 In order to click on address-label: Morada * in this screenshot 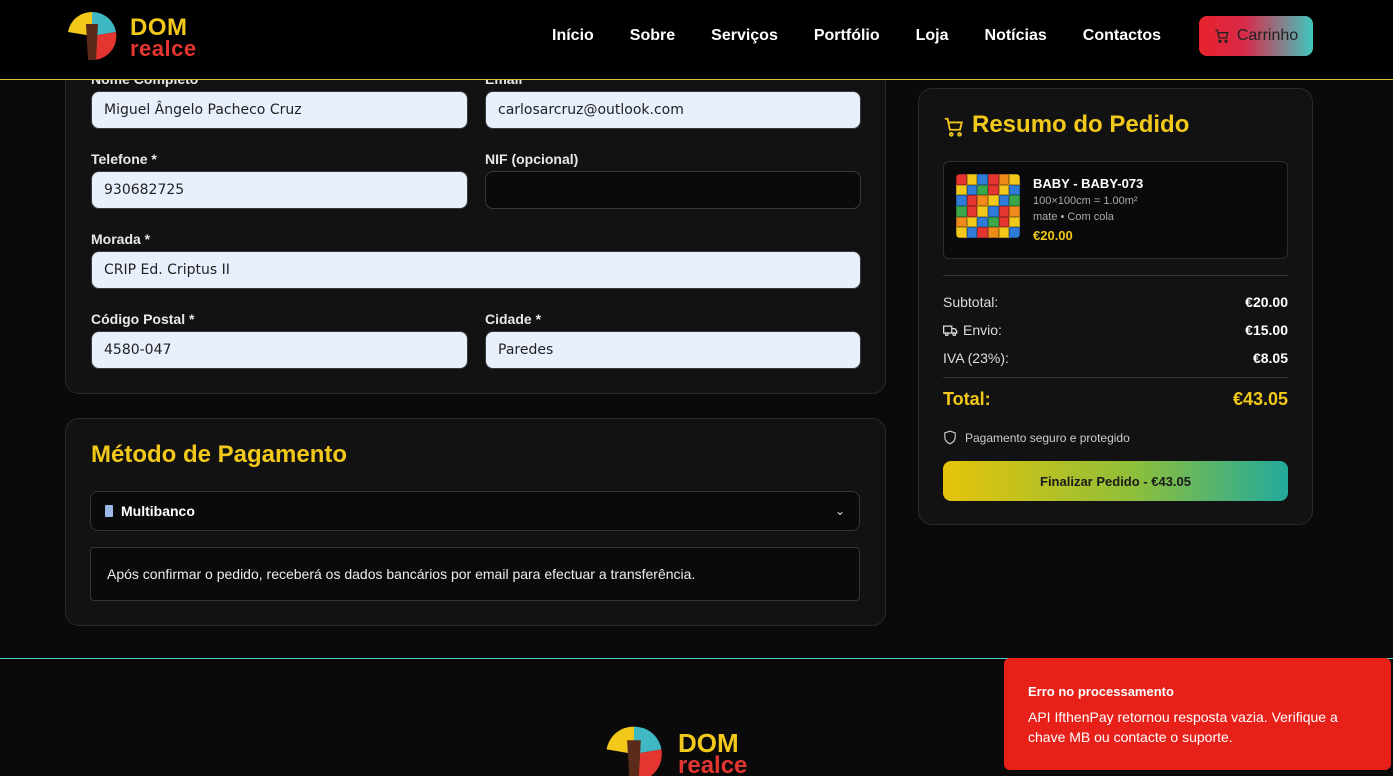, I will do `click(121, 239)`.